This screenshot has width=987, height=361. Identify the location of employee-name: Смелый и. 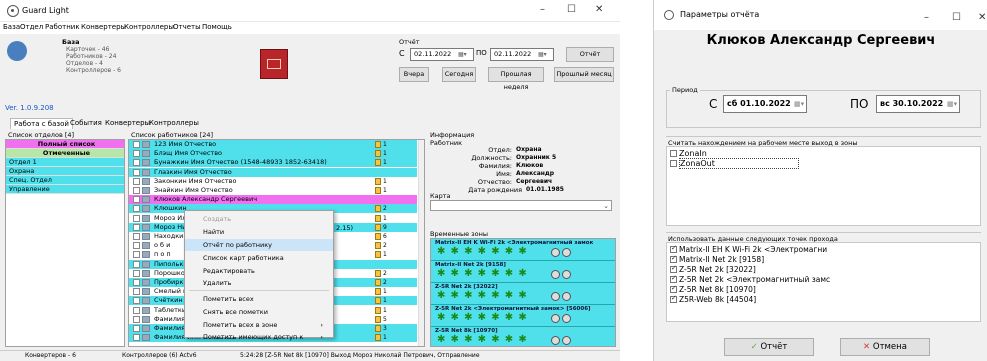
(171, 291).